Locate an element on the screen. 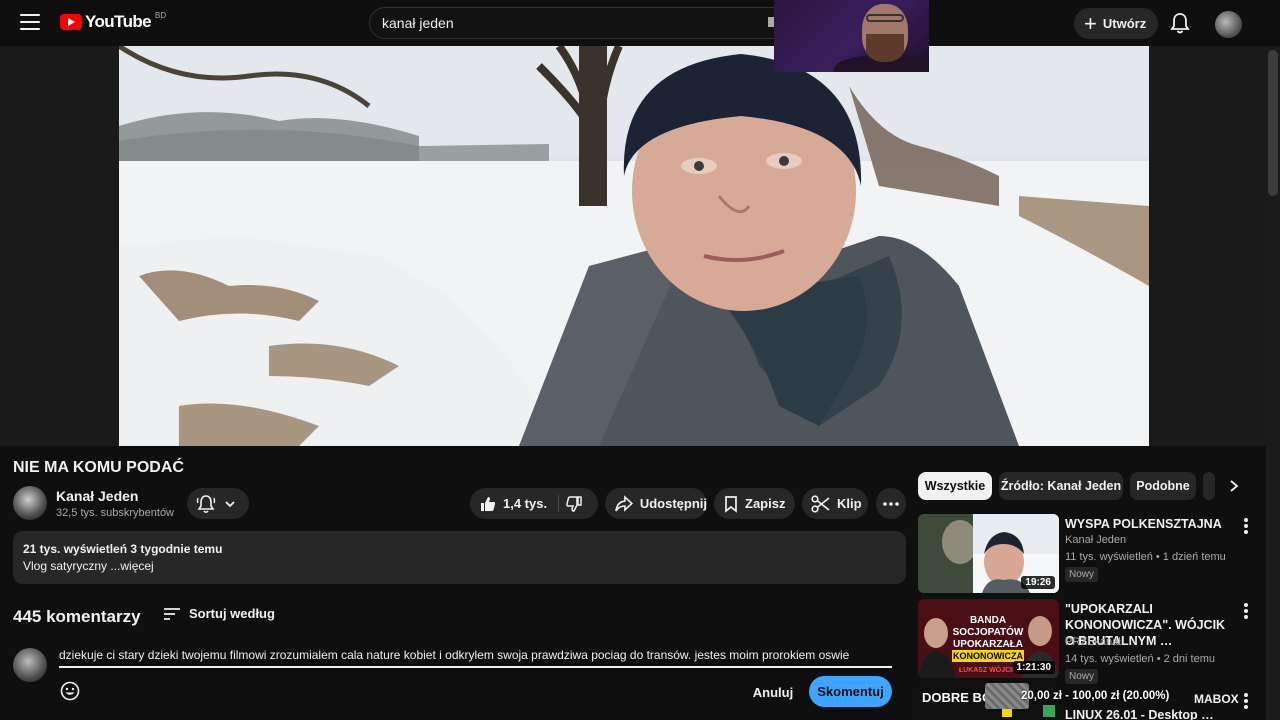  notifications-bell-icon is located at coordinates (1180, 23).